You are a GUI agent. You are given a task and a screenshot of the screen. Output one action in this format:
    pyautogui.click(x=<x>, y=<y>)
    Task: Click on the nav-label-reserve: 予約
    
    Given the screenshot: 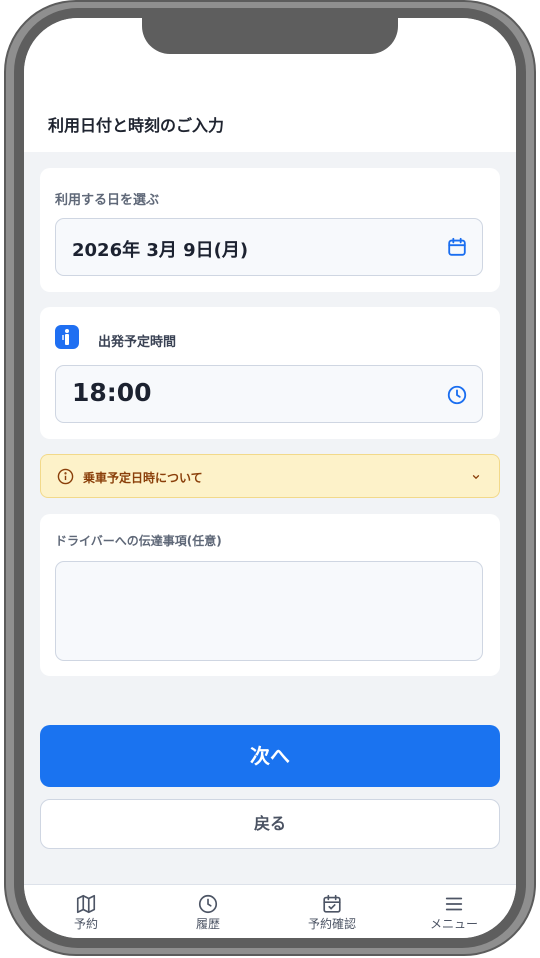 What is the action you would take?
    pyautogui.click(x=85, y=924)
    